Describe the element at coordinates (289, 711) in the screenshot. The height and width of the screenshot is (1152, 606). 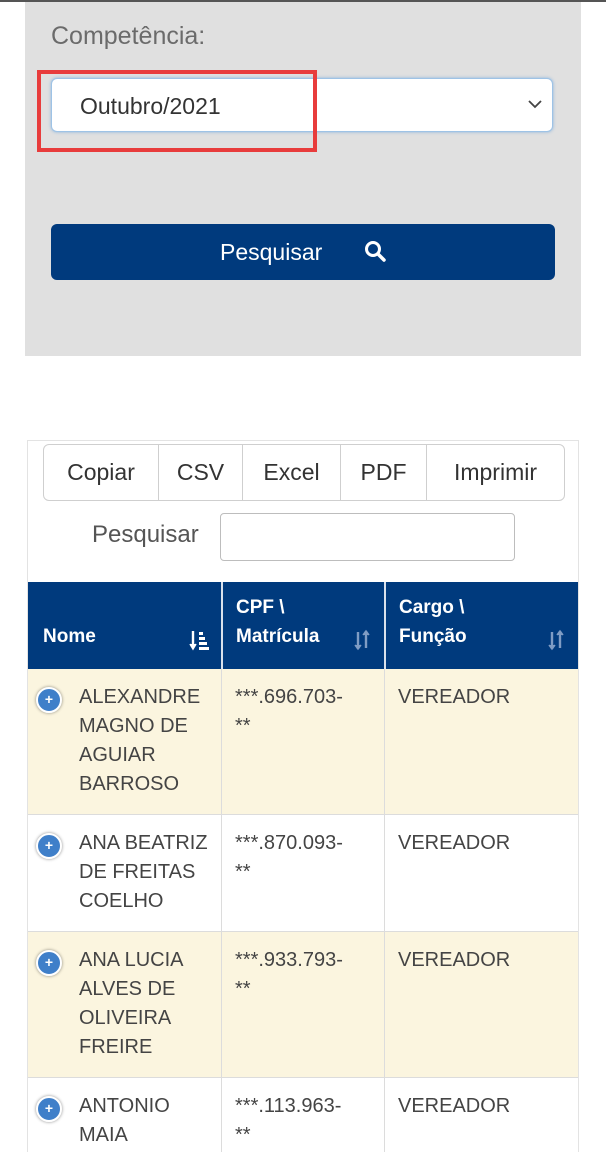
I see `cell-cpf-matricula: ***.696.703- **` at that location.